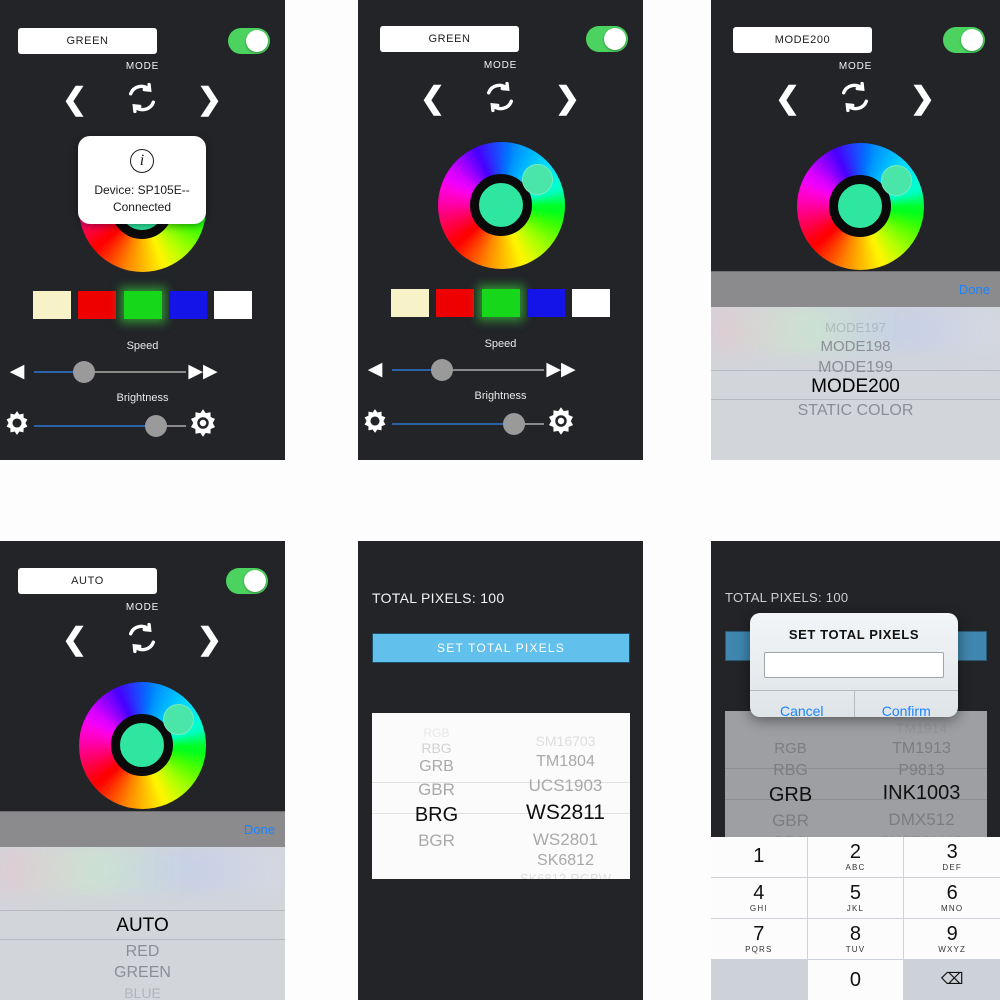 This screenshot has height=1000, width=1000. I want to click on chip-ic-item: TM1913, so click(921, 749).